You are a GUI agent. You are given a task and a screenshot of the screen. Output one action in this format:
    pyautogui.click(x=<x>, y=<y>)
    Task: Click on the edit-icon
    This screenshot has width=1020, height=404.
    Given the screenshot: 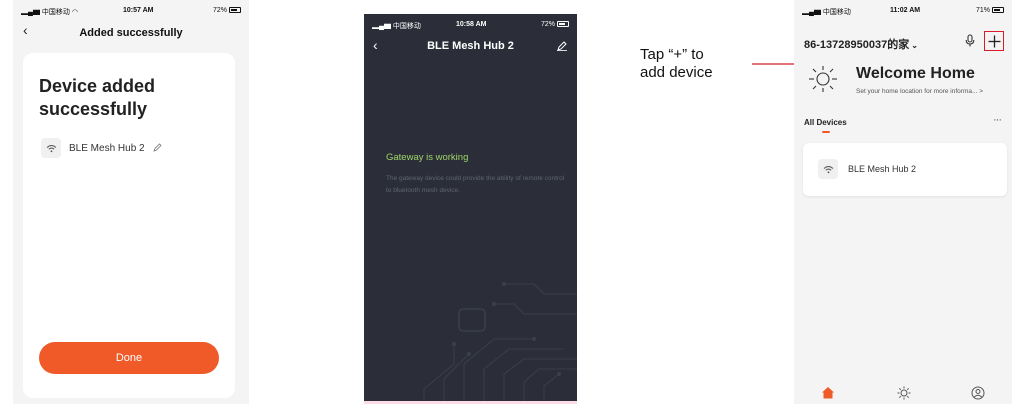 What is the action you would take?
    pyautogui.click(x=562, y=47)
    